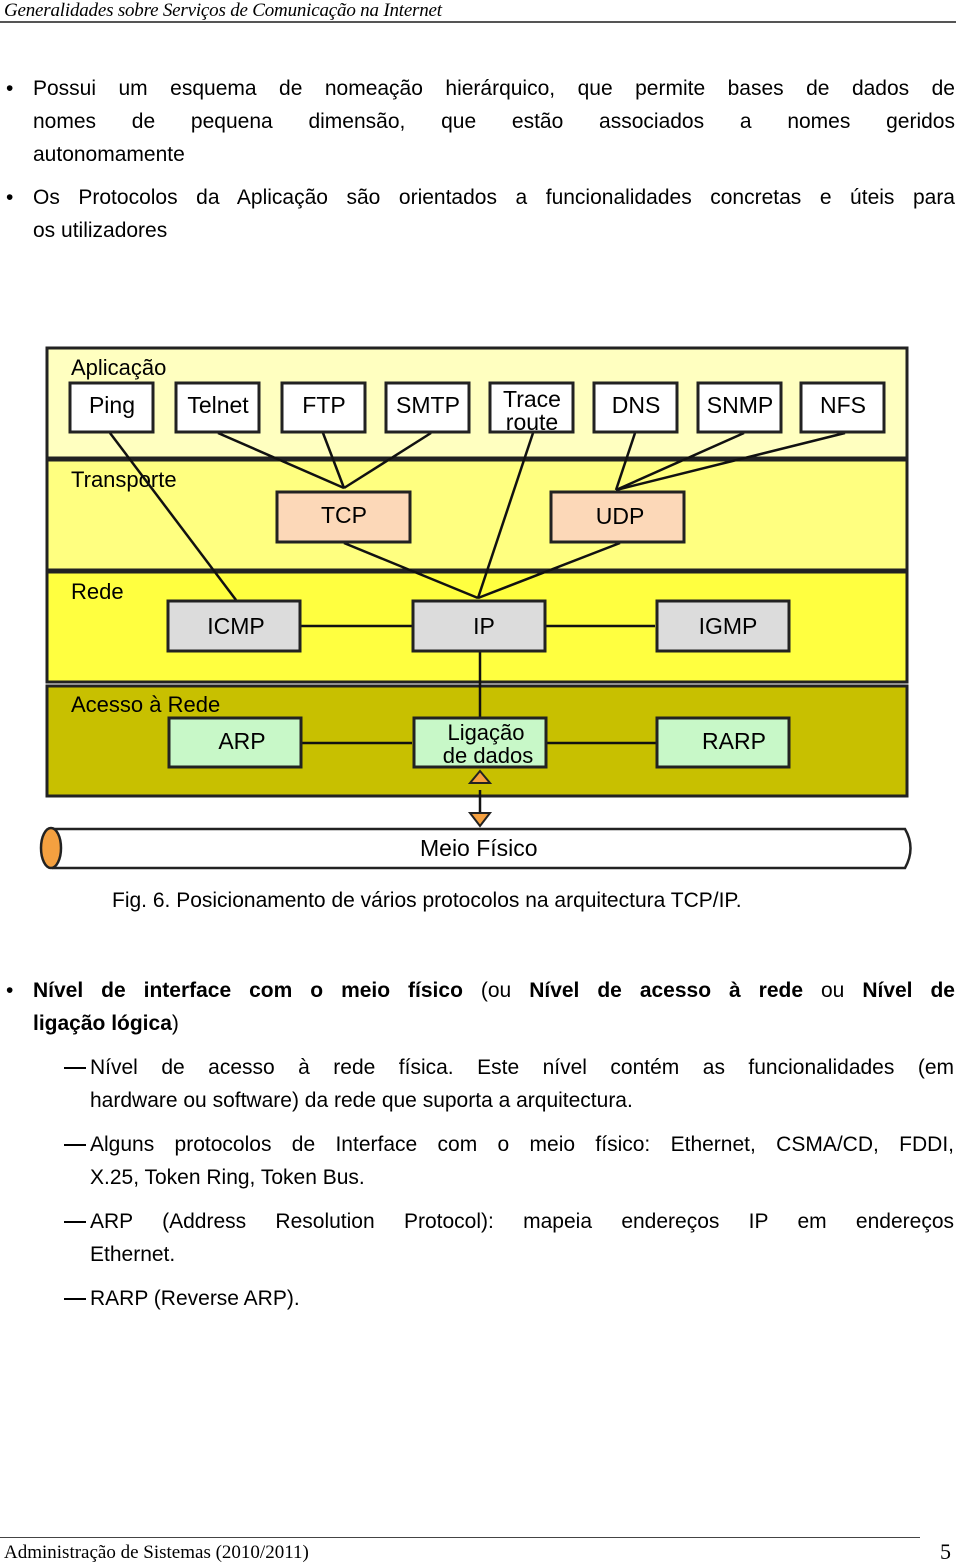 The width and height of the screenshot is (960, 1565). What do you see at coordinates (480, 820) in the screenshot?
I see `arrow-down-icon` at bounding box center [480, 820].